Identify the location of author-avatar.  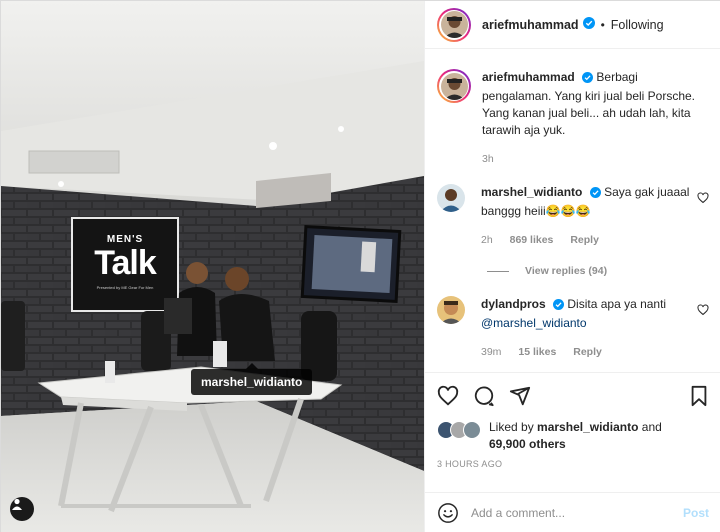
(454, 24).